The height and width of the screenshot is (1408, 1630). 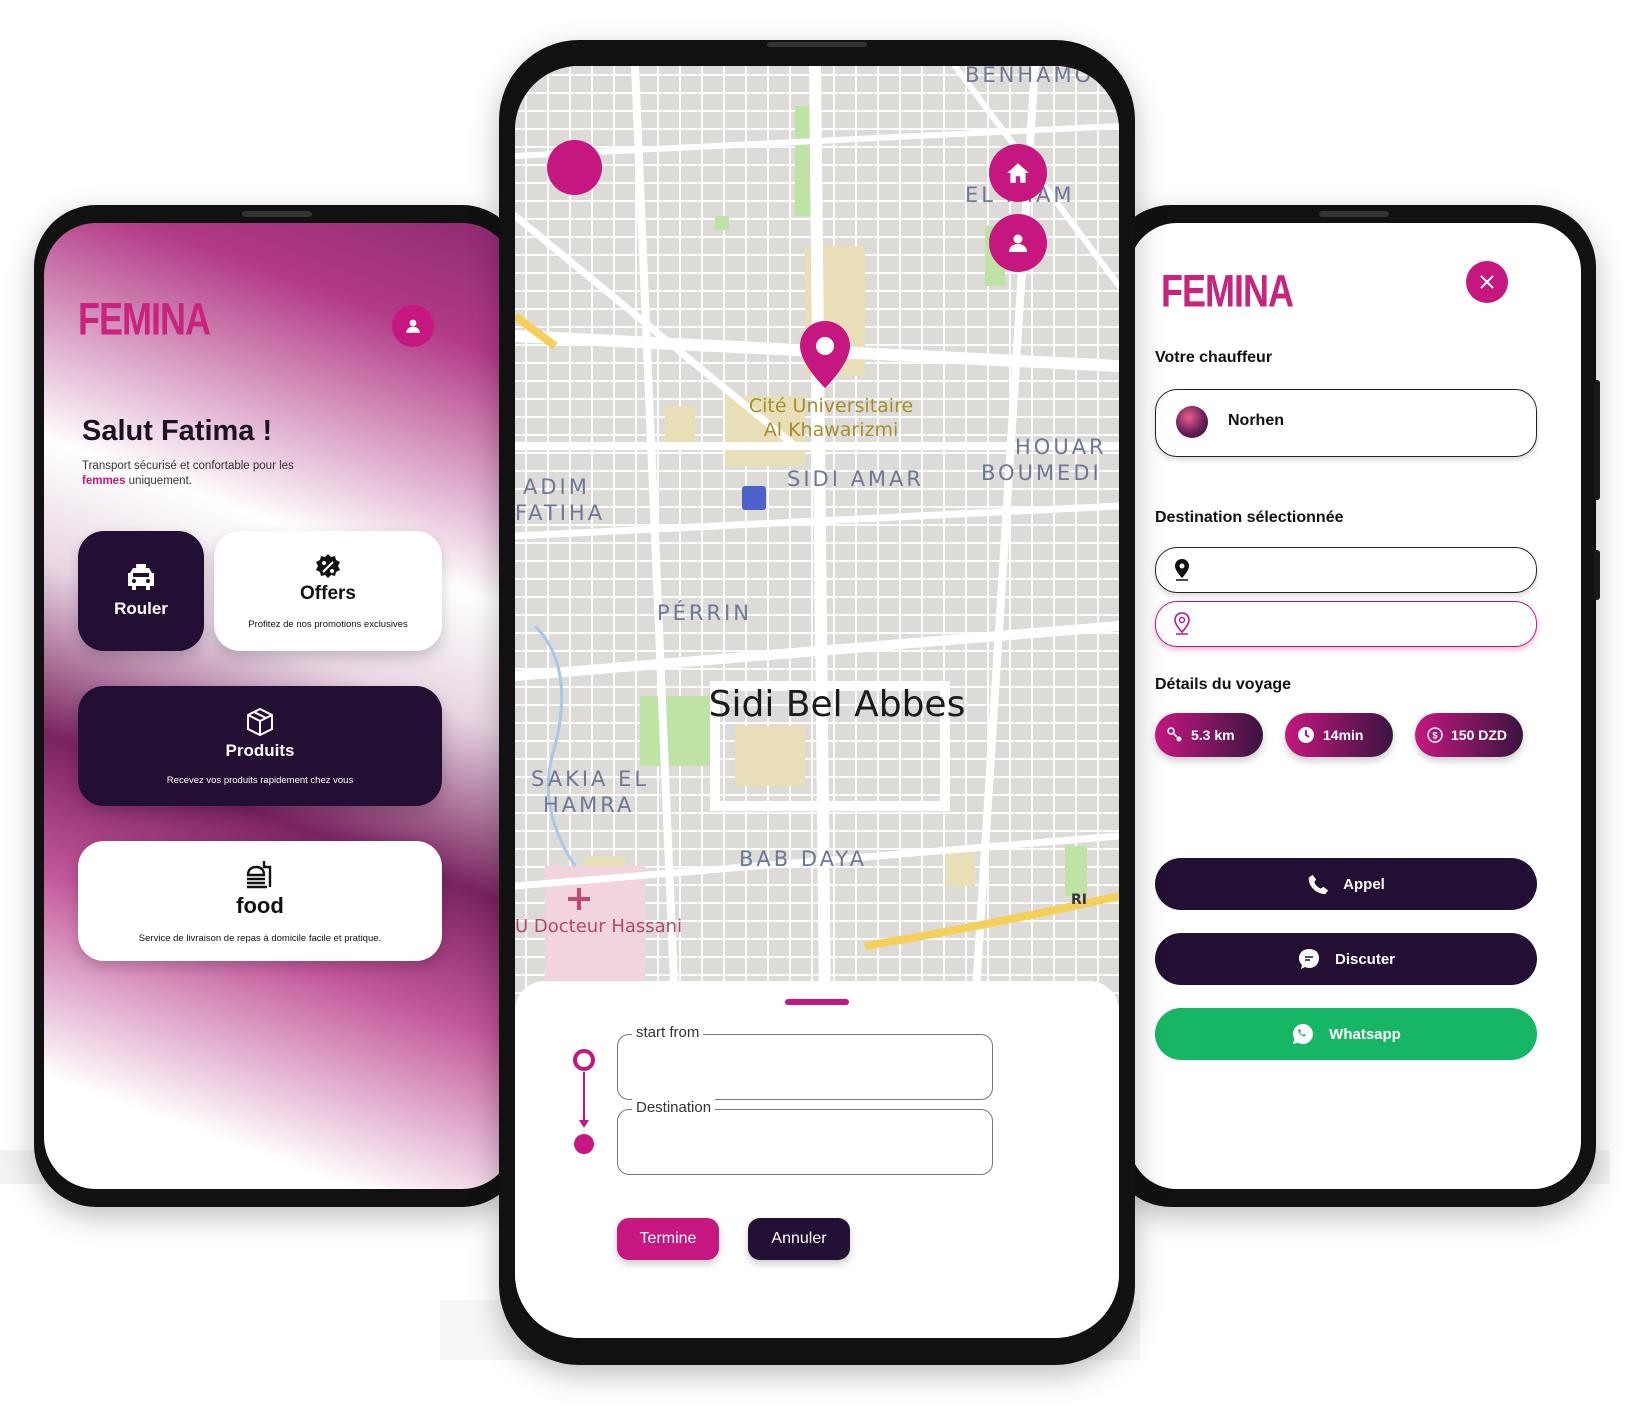 What do you see at coordinates (1346, 423) in the screenshot?
I see `driver-card: Norhen` at bounding box center [1346, 423].